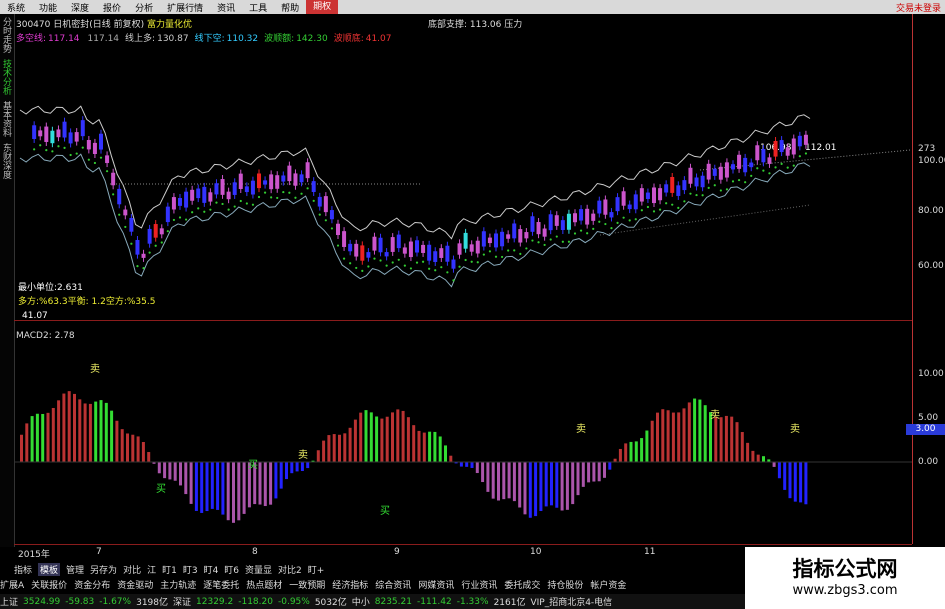 Image resolution: width=945 pixels, height=609 pixels. What do you see at coordinates (178, 584) in the screenshot?
I see `ext-toolbar-item-4: 主力轨迹` at bounding box center [178, 584].